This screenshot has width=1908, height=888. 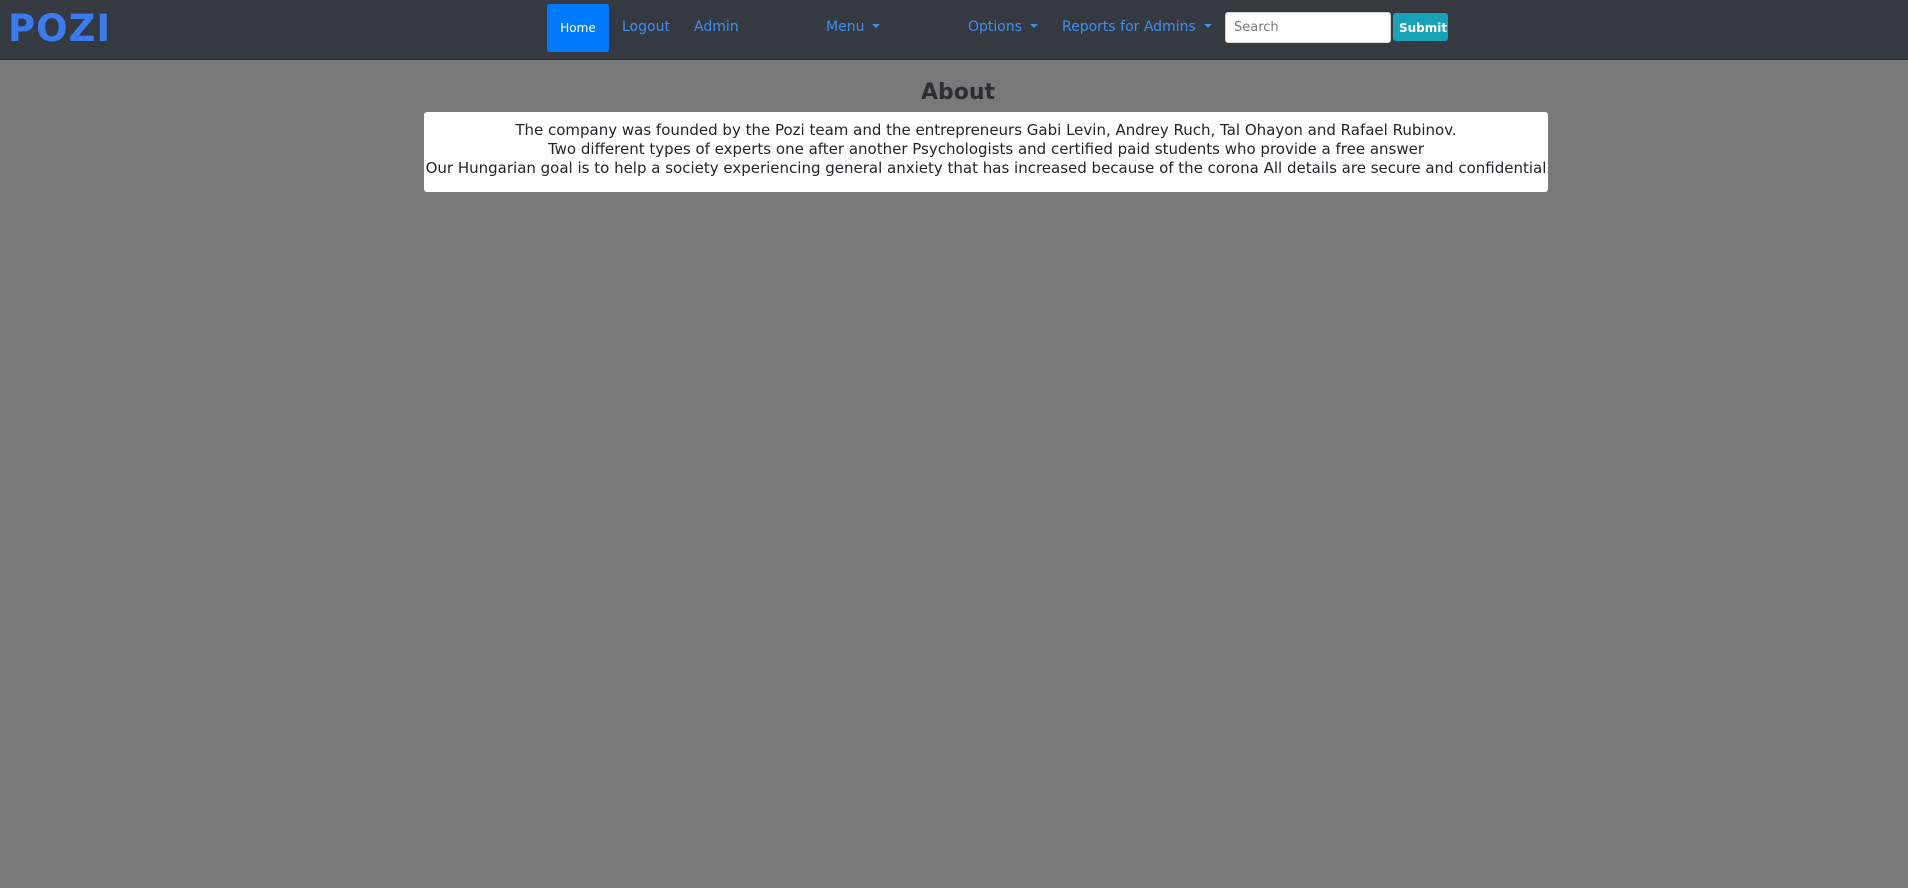 I want to click on nav-reports-label: Reports for Admins, so click(x=1129, y=27).